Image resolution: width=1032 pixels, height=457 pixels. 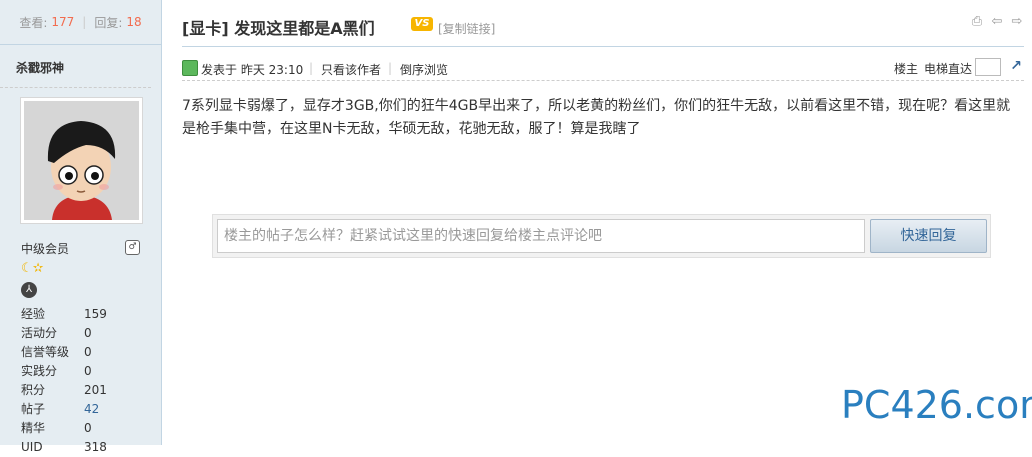 I want to click on quick-reply: 楼主的帖子怎么样？赶紧试试这里的快速回复给楼主点评论吧 快速回复, so click(x=601, y=236).